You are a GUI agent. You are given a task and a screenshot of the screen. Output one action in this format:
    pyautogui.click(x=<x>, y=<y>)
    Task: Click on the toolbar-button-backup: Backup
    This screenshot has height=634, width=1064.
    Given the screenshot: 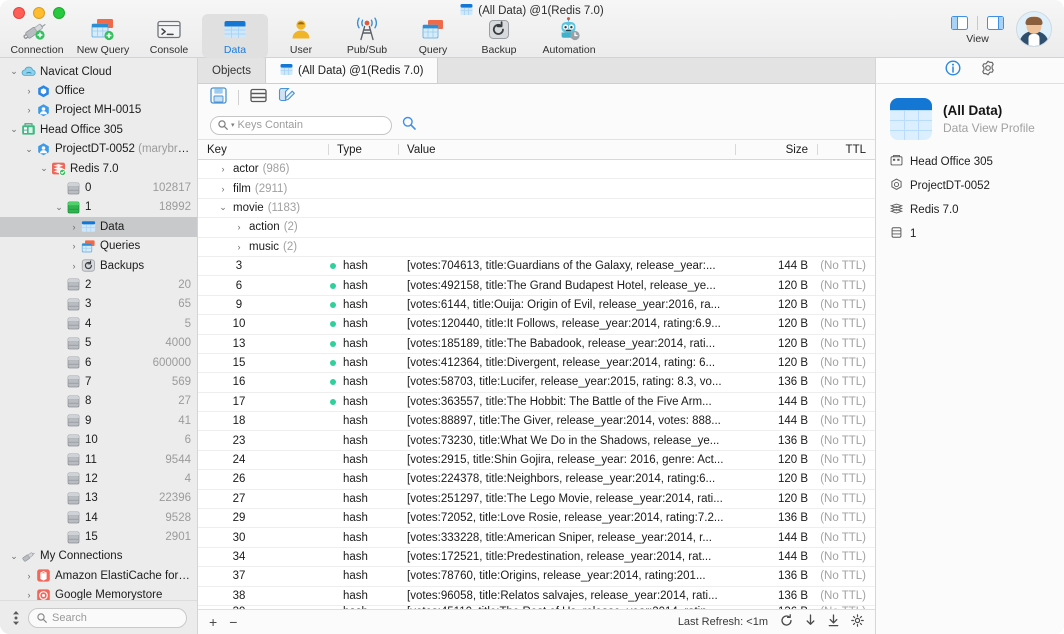 What is the action you would take?
    pyautogui.click(x=499, y=36)
    